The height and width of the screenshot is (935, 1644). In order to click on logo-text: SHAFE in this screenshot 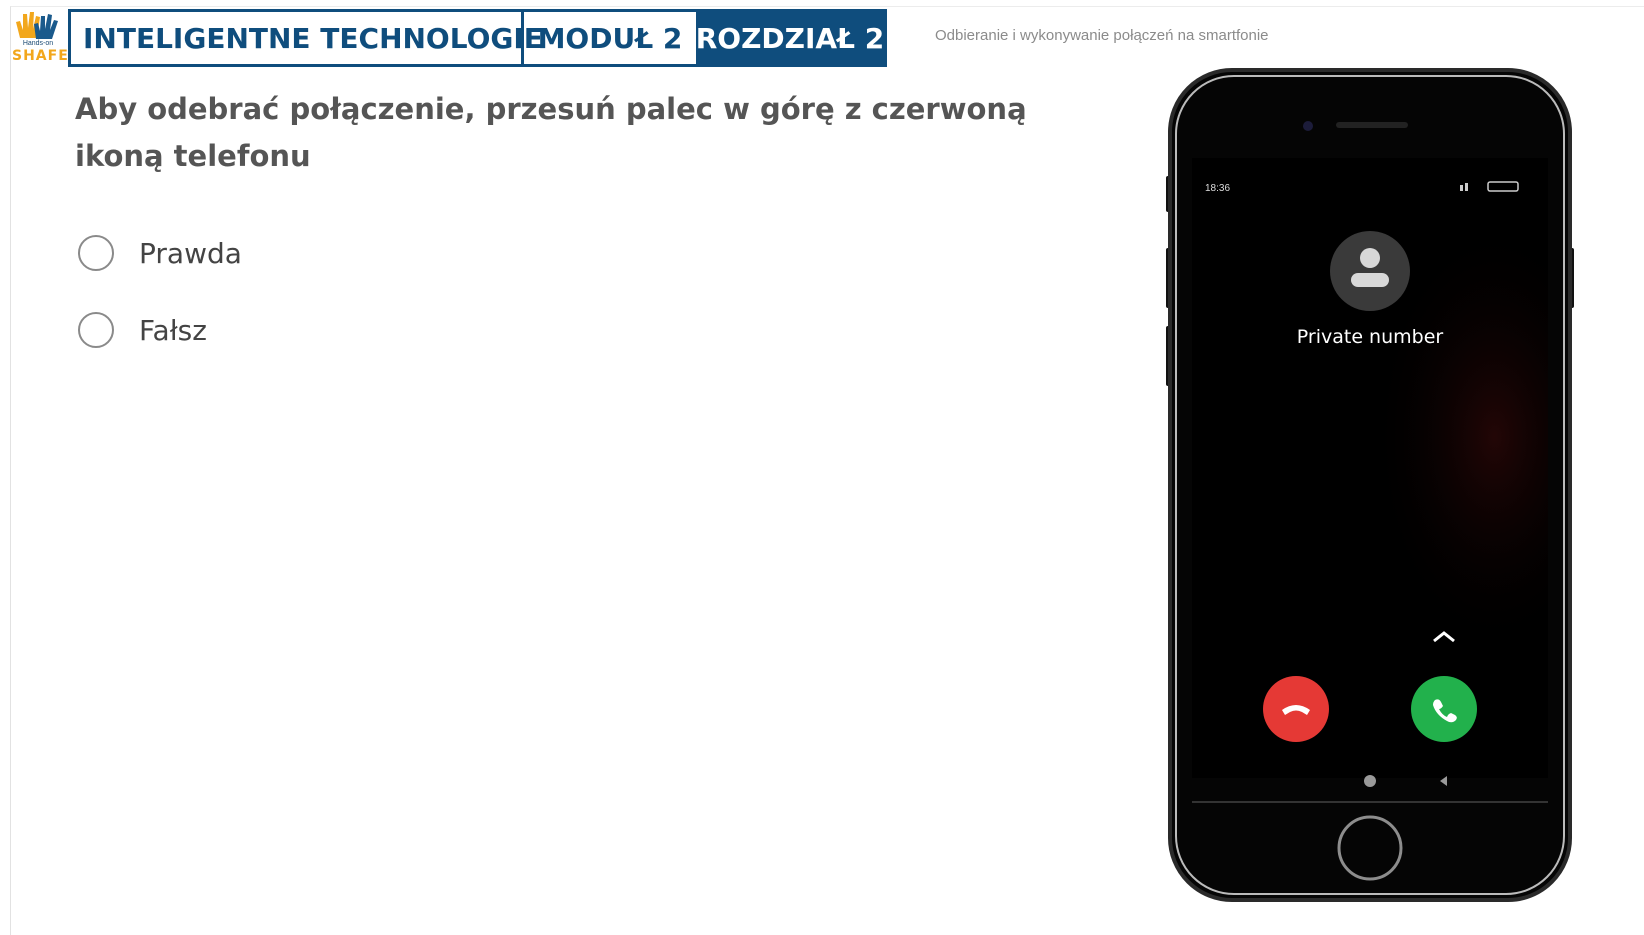, I will do `click(40, 56)`.